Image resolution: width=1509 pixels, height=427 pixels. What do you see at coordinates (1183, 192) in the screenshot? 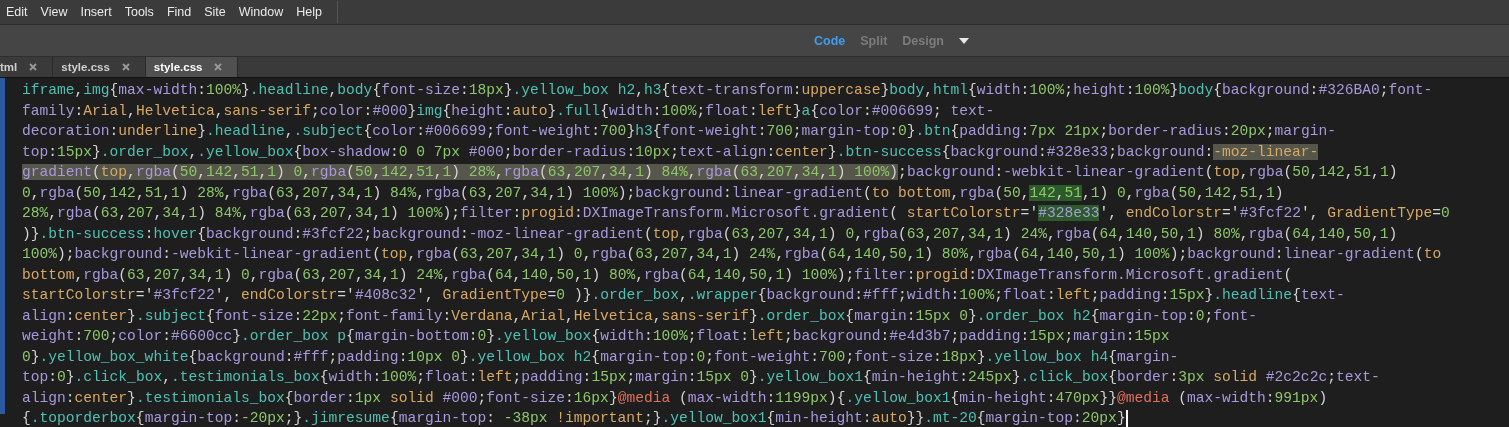
I see `code-text: ,1) 0,rgba(50,142,51,1)` at bounding box center [1183, 192].